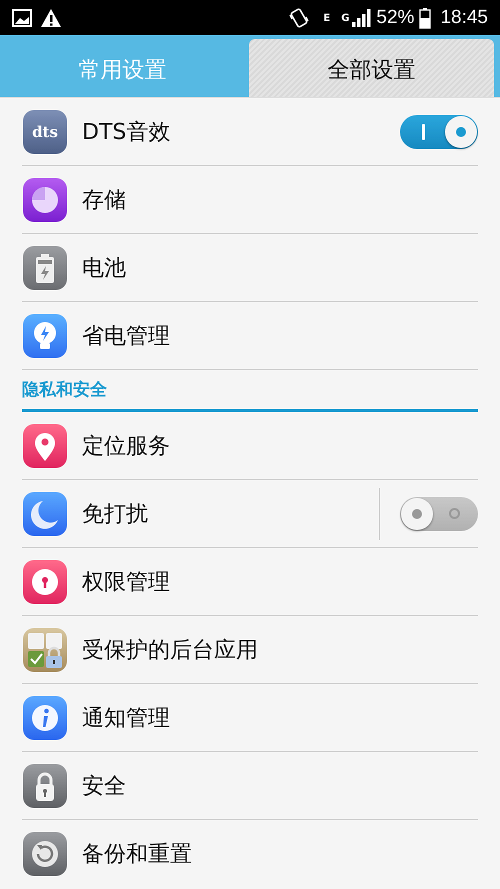  Describe the element at coordinates (22, 17) in the screenshot. I see `picture-icon` at that location.